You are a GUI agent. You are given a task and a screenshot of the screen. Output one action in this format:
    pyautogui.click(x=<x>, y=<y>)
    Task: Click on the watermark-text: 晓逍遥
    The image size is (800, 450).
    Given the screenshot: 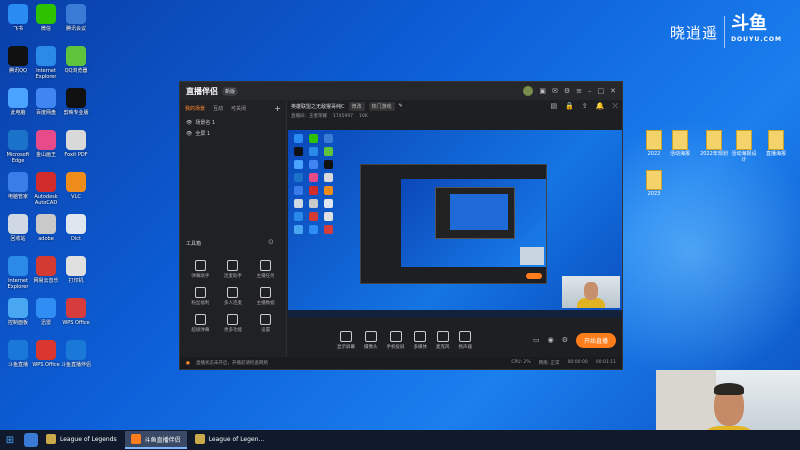 What is the action you would take?
    pyautogui.click(x=694, y=32)
    